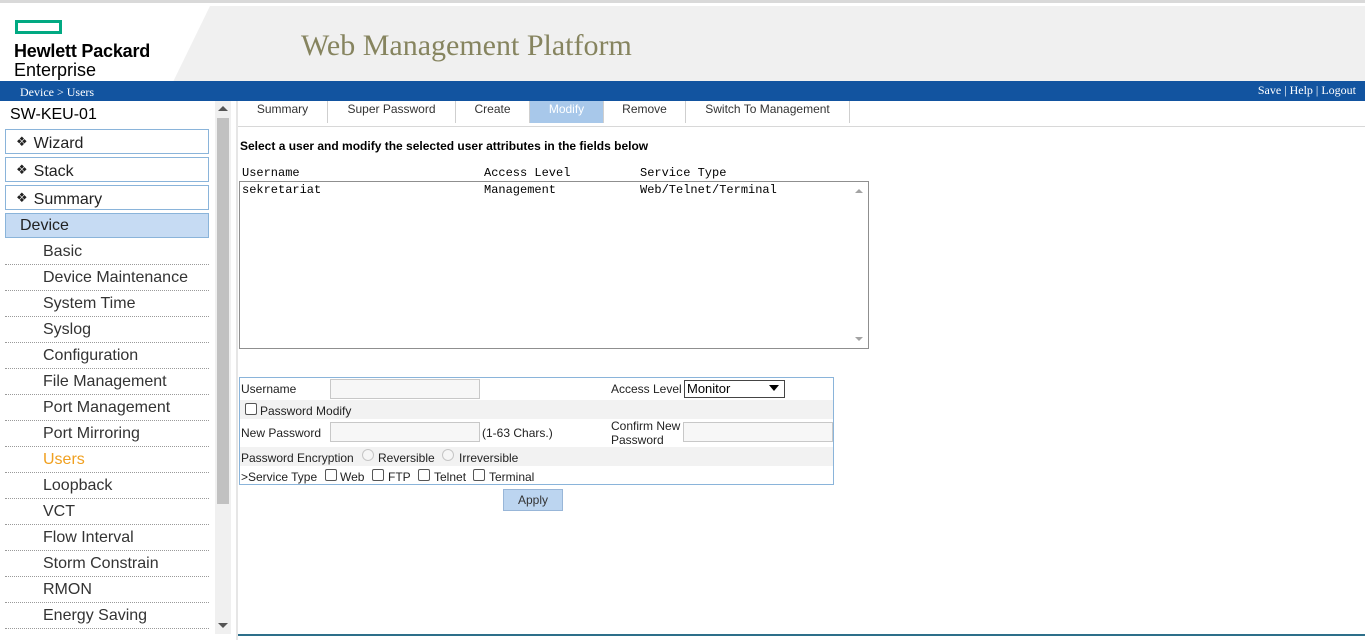 This screenshot has width=1365, height=640. What do you see at coordinates (708, 190) in the screenshot?
I see `user-service-type: Web/Telnet/Terminal` at bounding box center [708, 190].